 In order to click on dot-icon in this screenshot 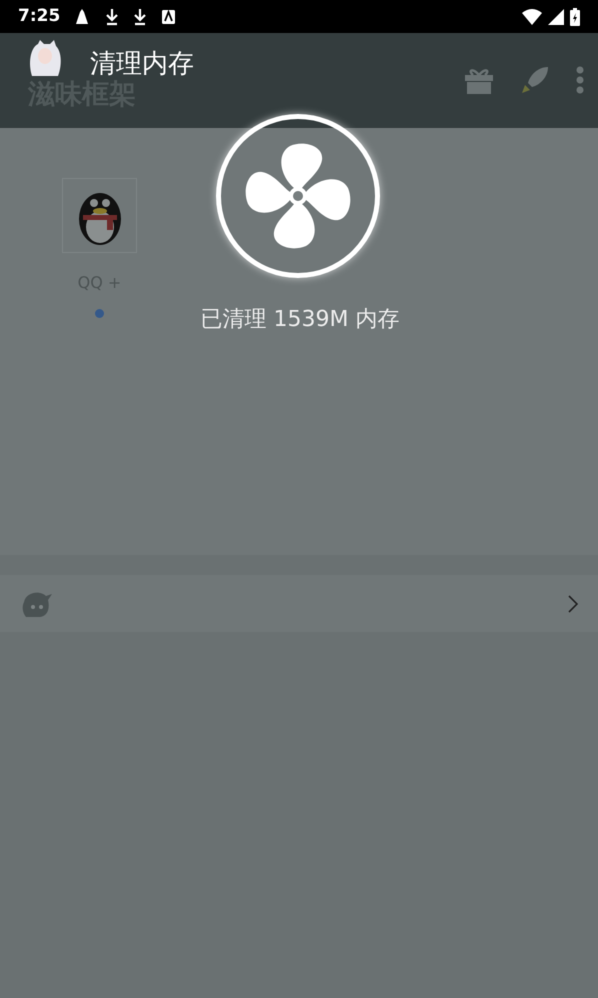, I will do `click(99, 313)`.